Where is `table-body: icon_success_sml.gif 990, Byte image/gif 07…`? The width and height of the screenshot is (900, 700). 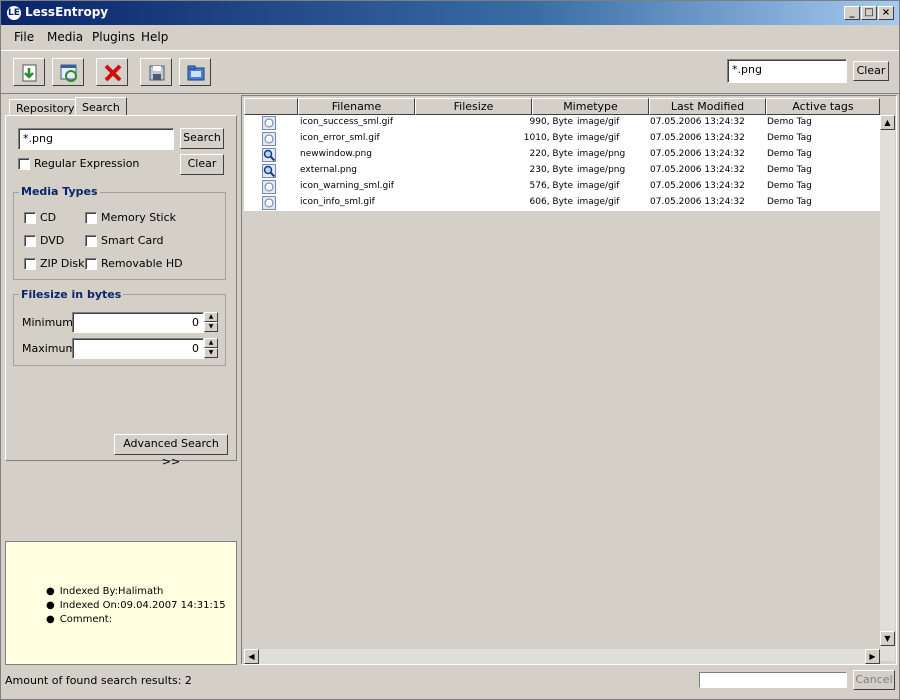
table-body: icon_success_sml.gif 990, Byte image/gif 07… is located at coordinates (562, 163).